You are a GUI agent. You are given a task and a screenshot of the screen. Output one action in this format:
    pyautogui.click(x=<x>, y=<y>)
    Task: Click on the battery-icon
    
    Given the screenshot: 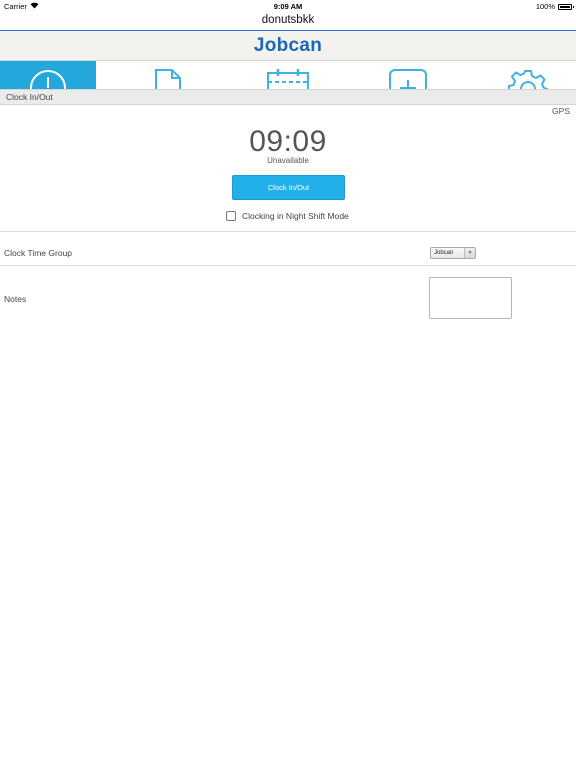 What is the action you would take?
    pyautogui.click(x=566, y=6)
    